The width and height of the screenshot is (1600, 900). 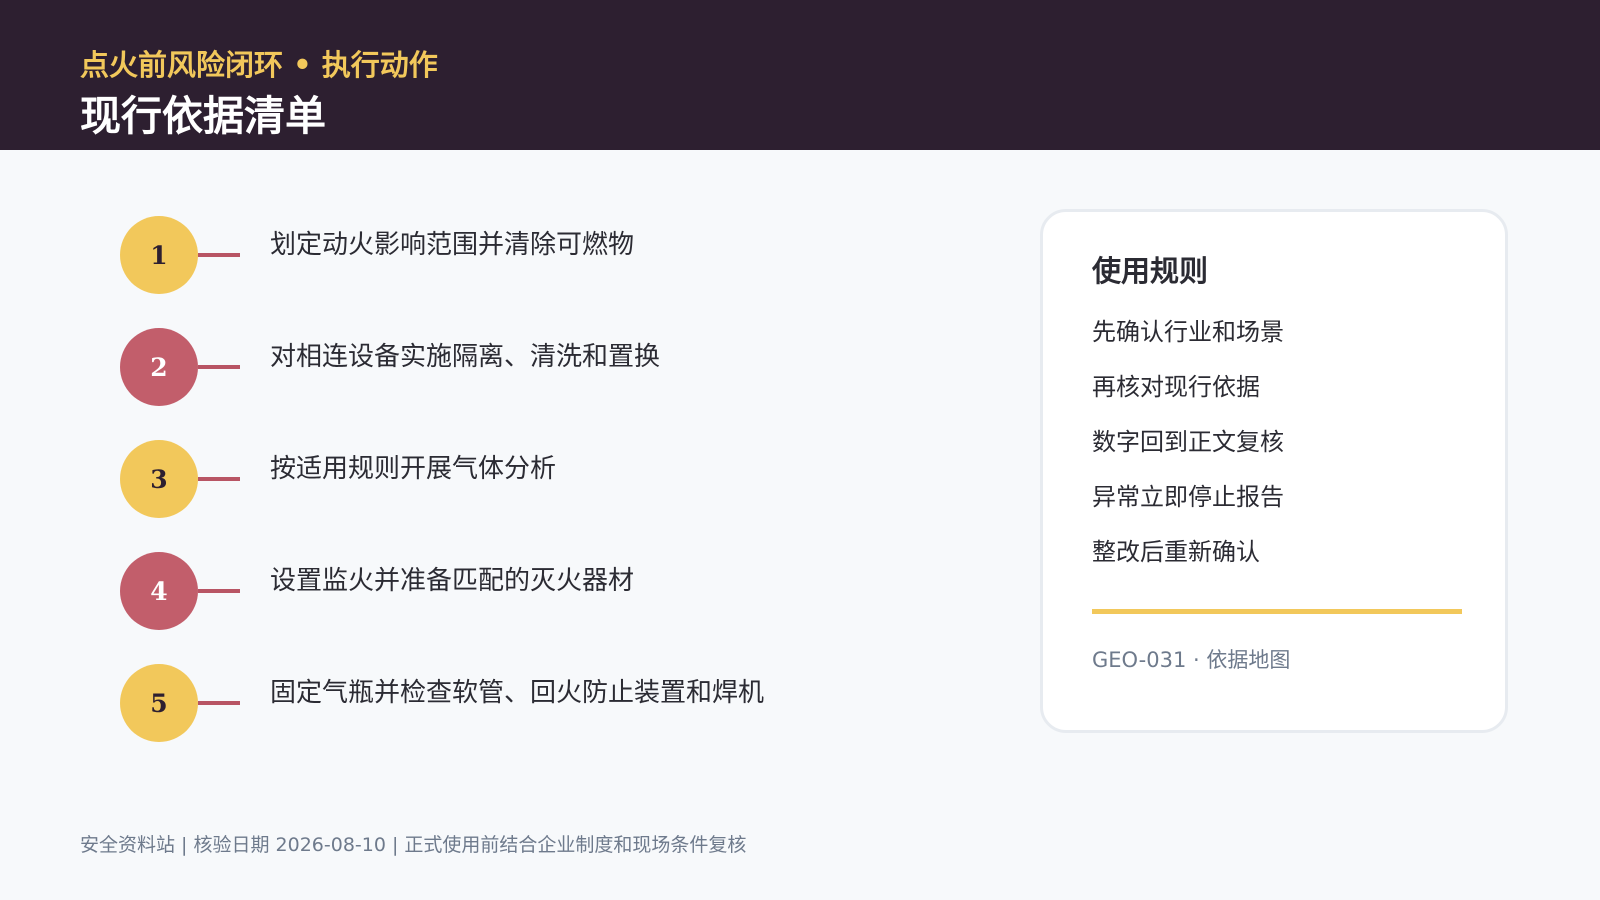 I want to click on step-number-badge: 2, so click(x=159, y=367).